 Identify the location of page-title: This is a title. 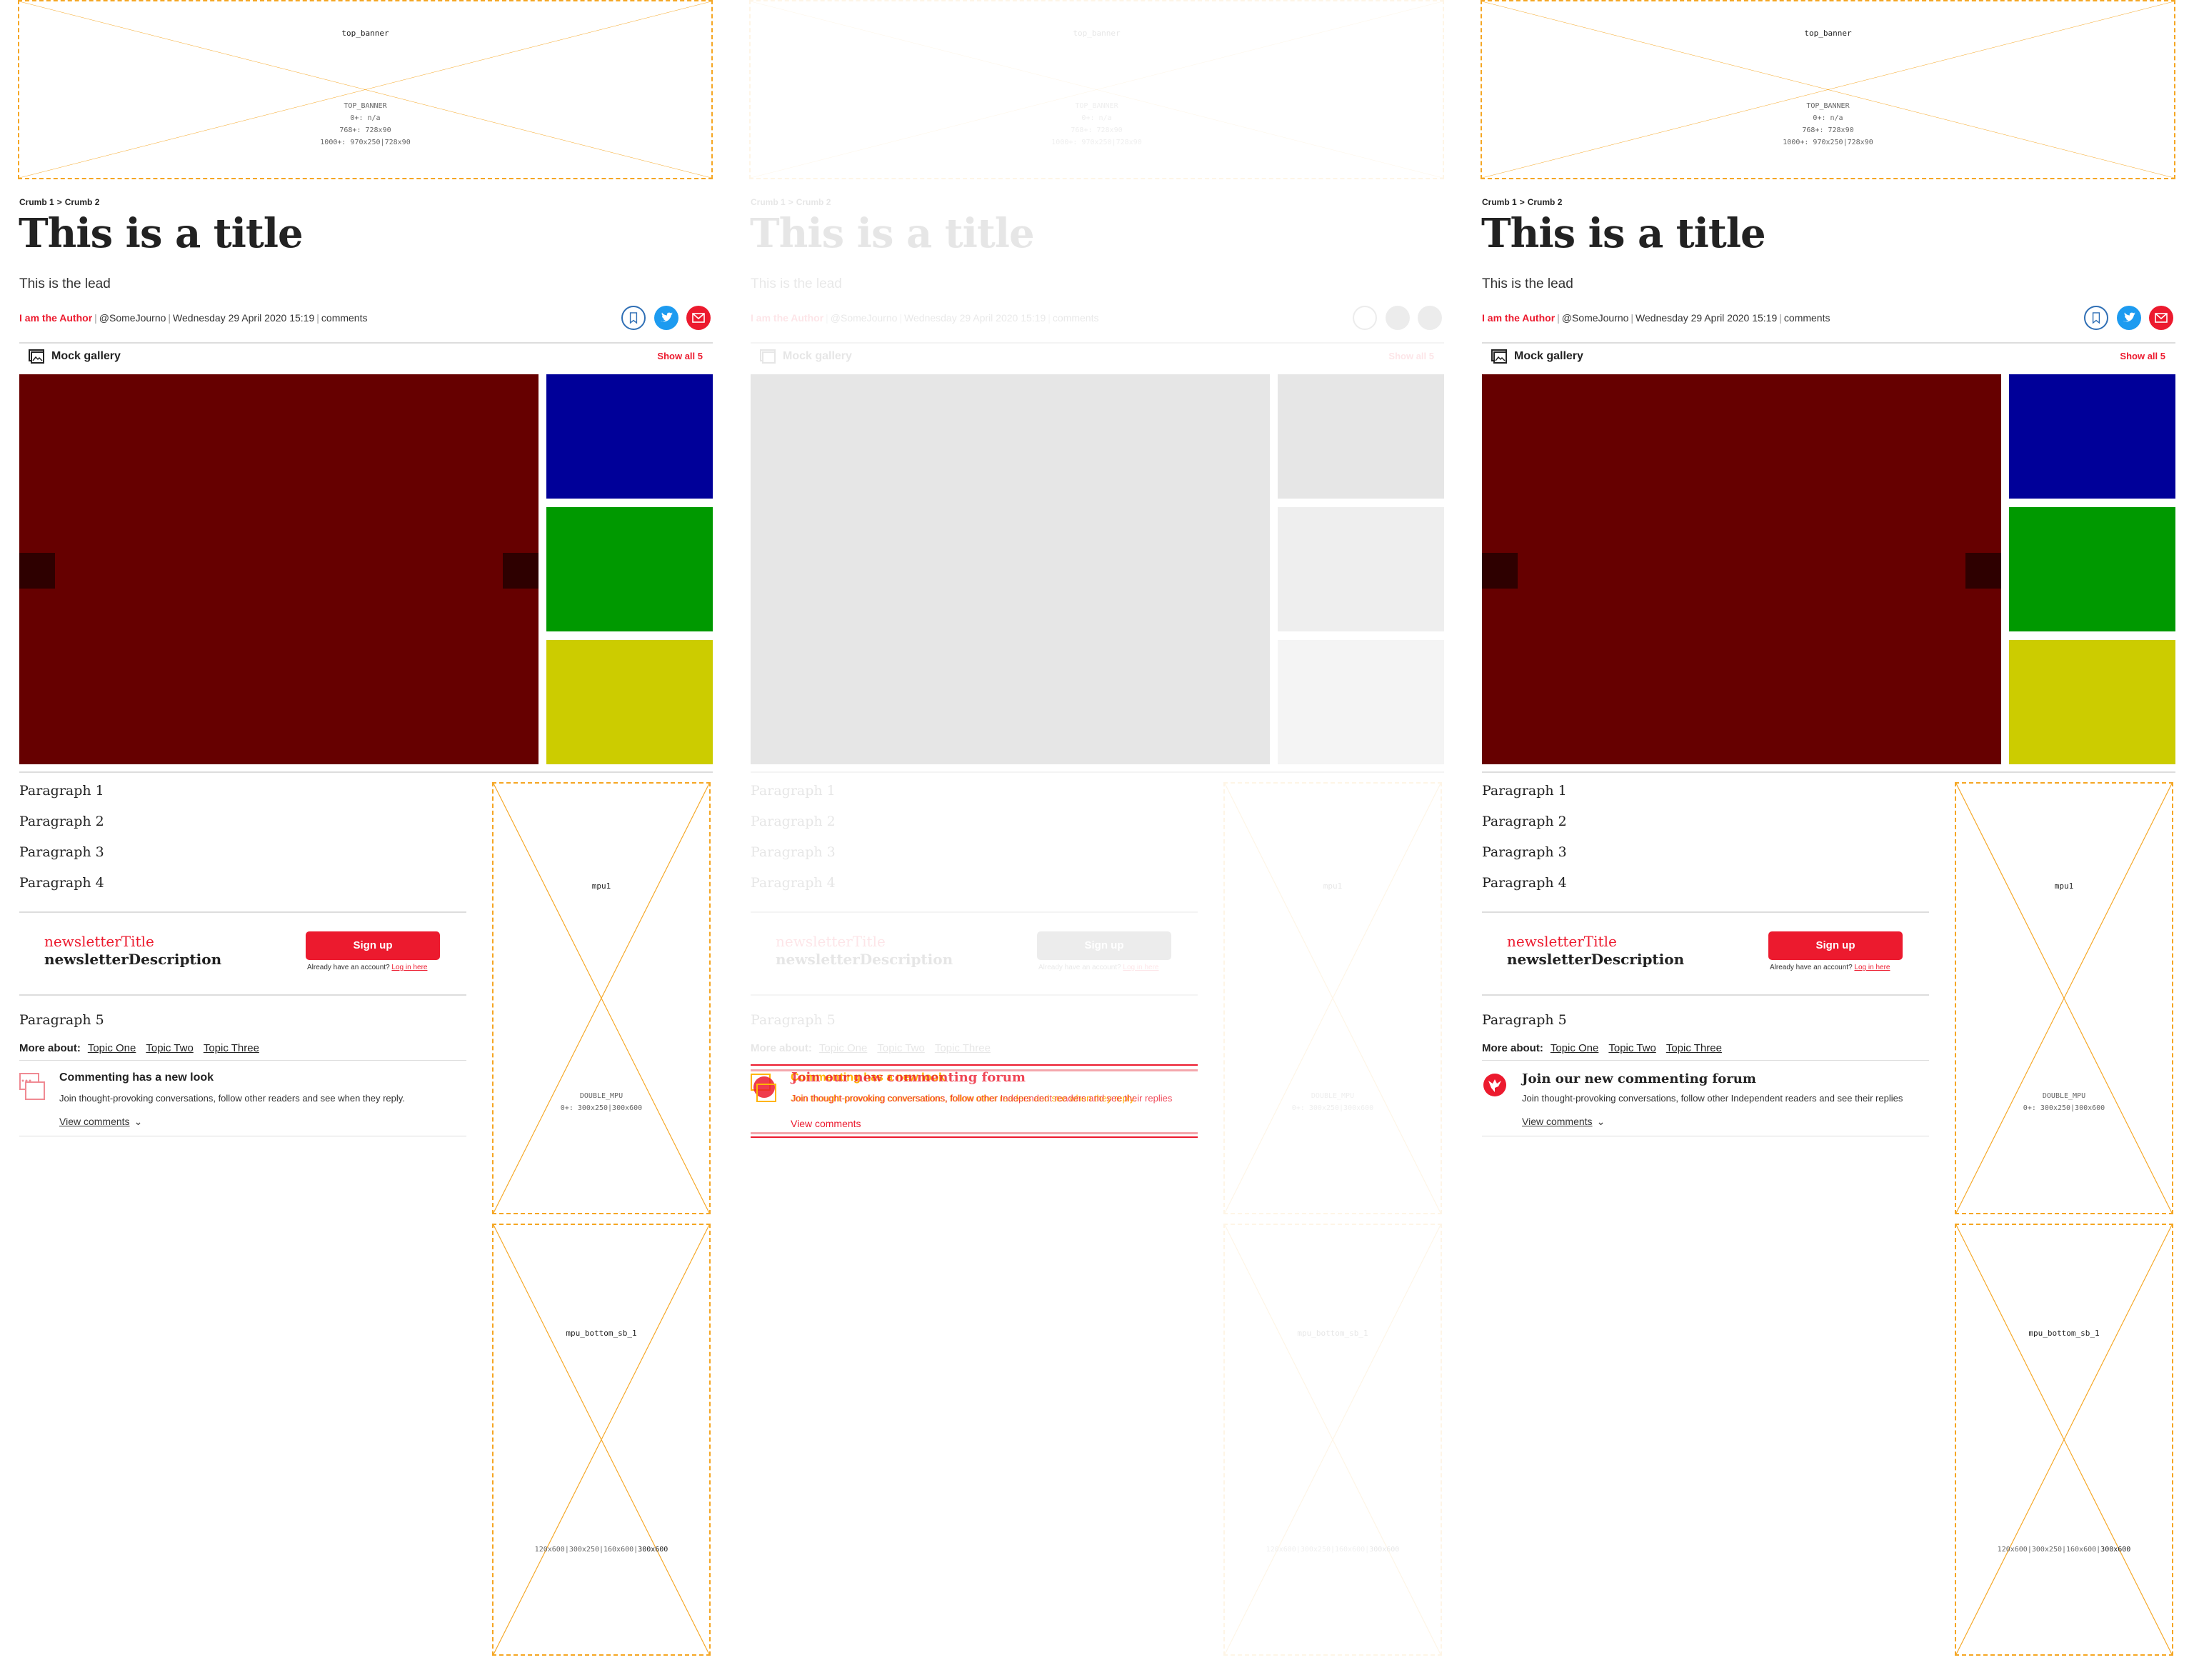
(1623, 233).